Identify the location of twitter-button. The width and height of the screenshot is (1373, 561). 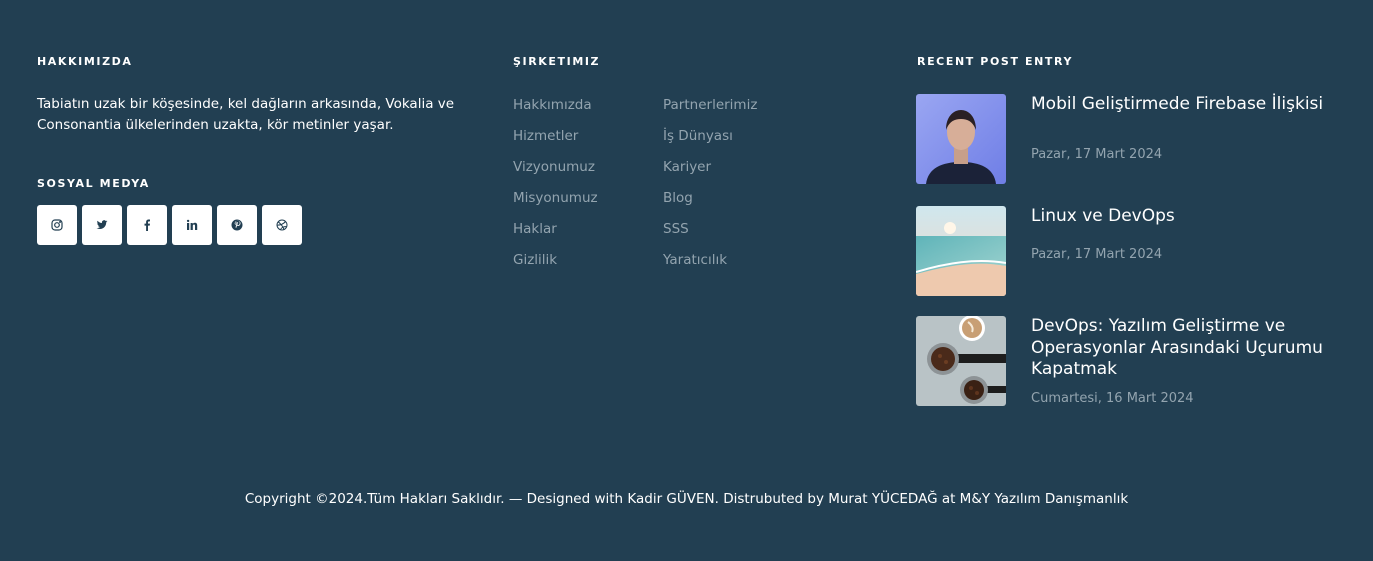
(102, 225).